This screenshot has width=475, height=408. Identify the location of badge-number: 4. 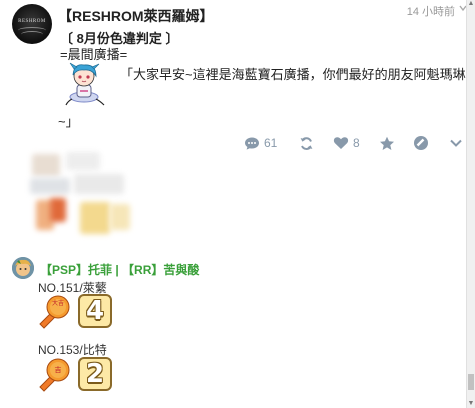
(95, 311).